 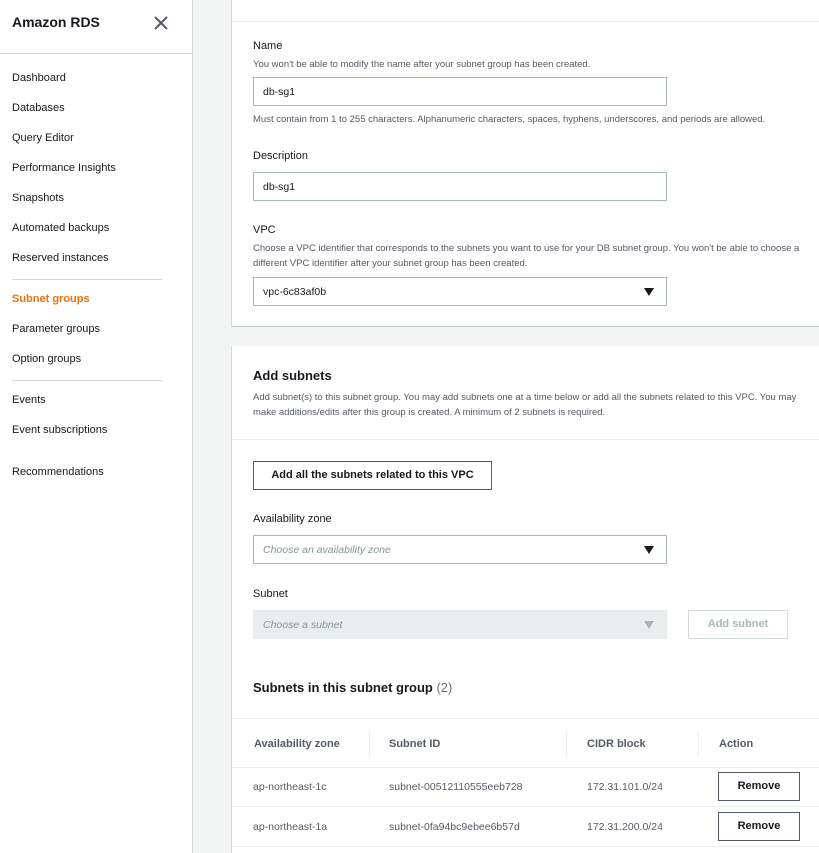 What do you see at coordinates (460, 91) in the screenshot?
I see `name-input: db-sg1` at bounding box center [460, 91].